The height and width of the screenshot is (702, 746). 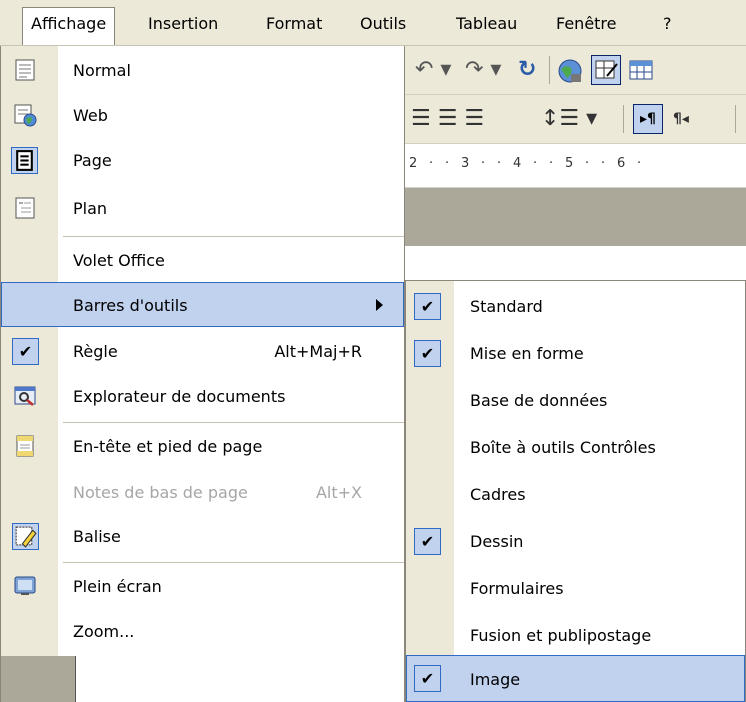 I want to click on ruler-mark: 3, so click(x=465, y=163).